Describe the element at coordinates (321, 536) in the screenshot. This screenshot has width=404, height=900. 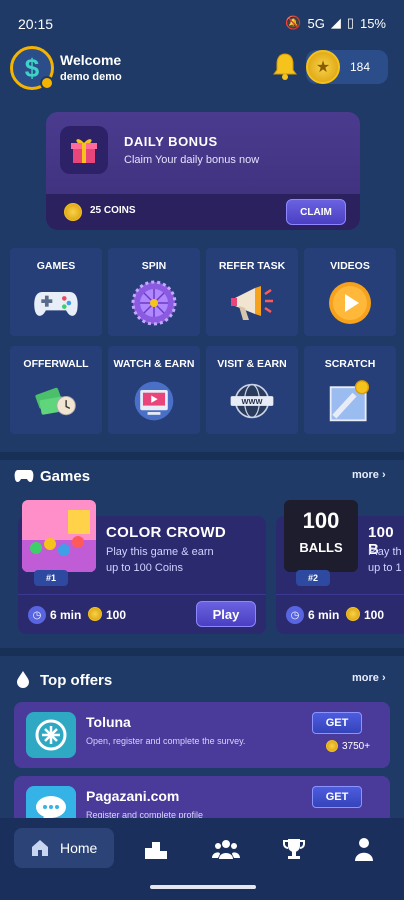
I see `game-thumbnail: 100 BALLS` at that location.